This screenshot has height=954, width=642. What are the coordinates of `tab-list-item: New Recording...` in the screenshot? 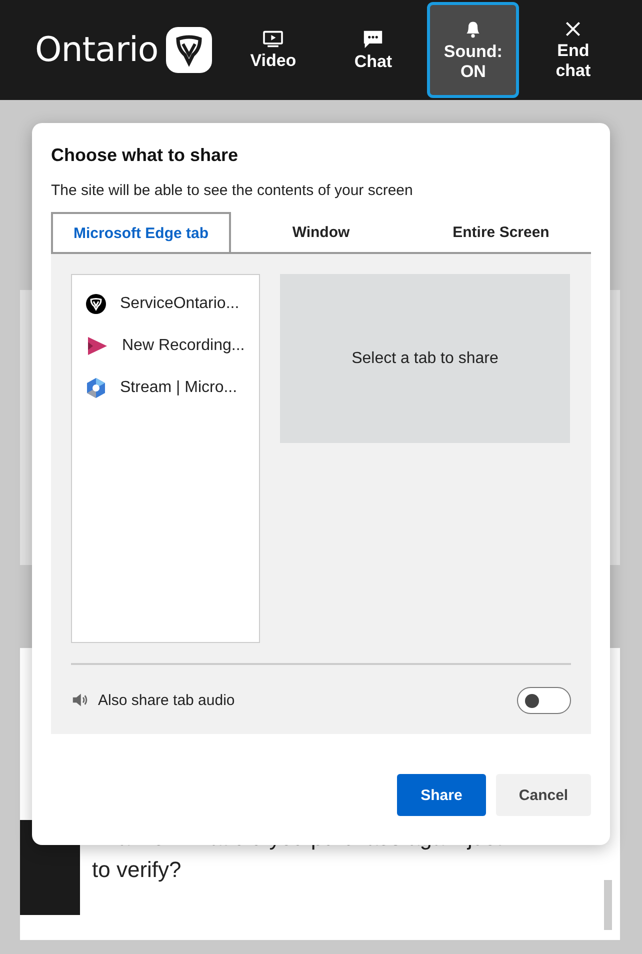 It's located at (172, 346).